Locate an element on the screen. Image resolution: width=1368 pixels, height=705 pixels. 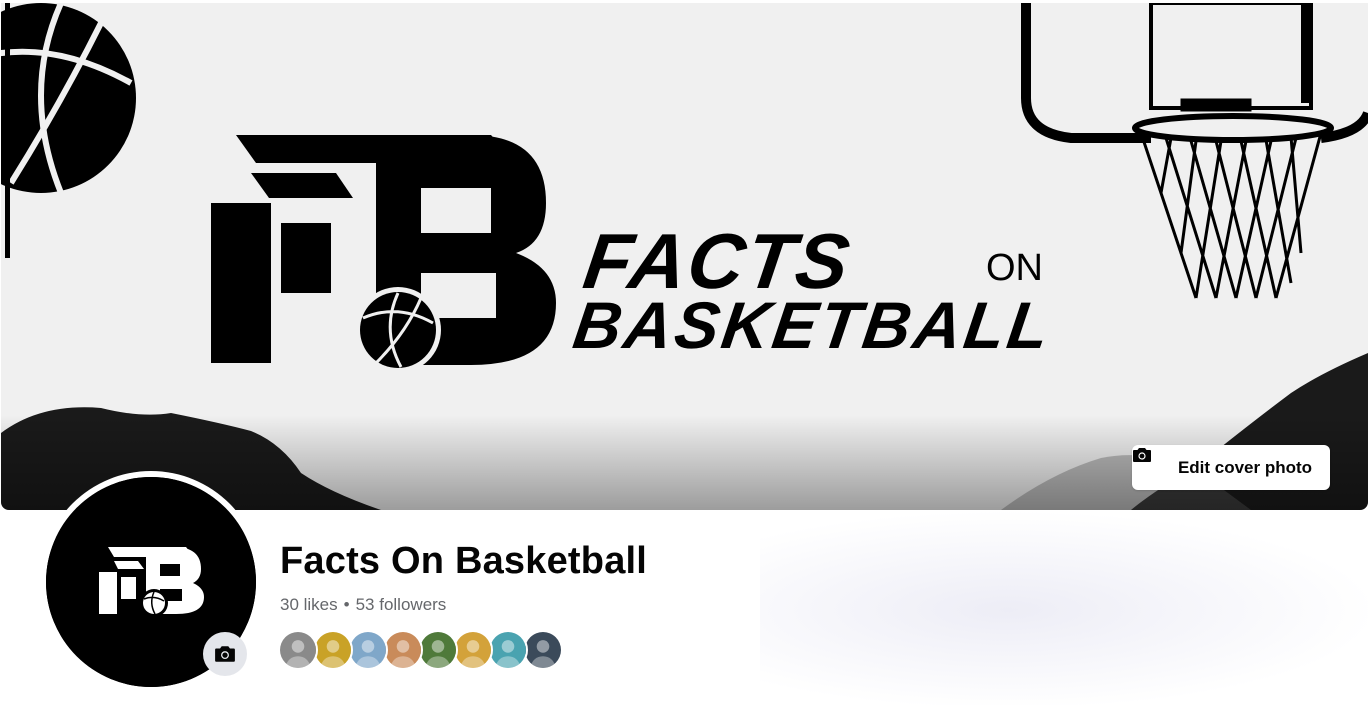
edit-cover-photo-label: Edit cover photo is located at coordinates (1245, 467).